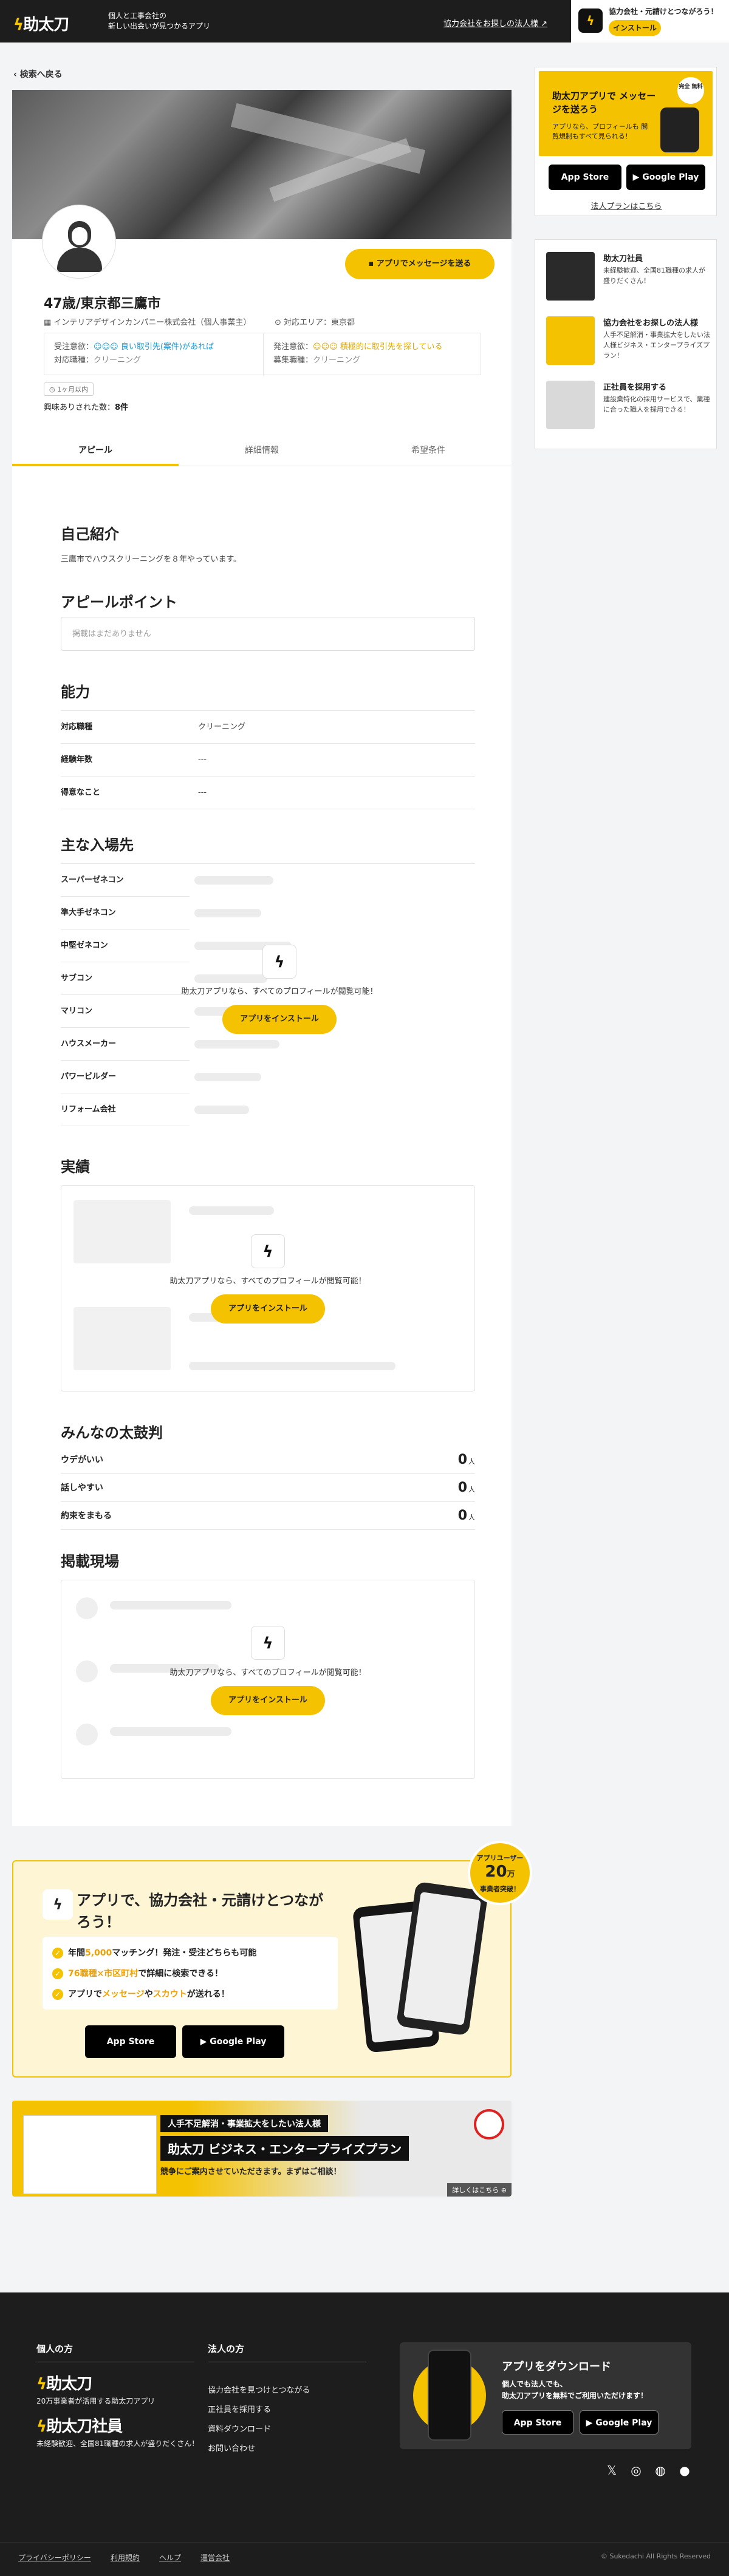 This screenshot has width=729, height=2576. Describe the element at coordinates (69, 389) in the screenshot. I see `activity-badge: ◷ 1ヶ月以内` at that location.